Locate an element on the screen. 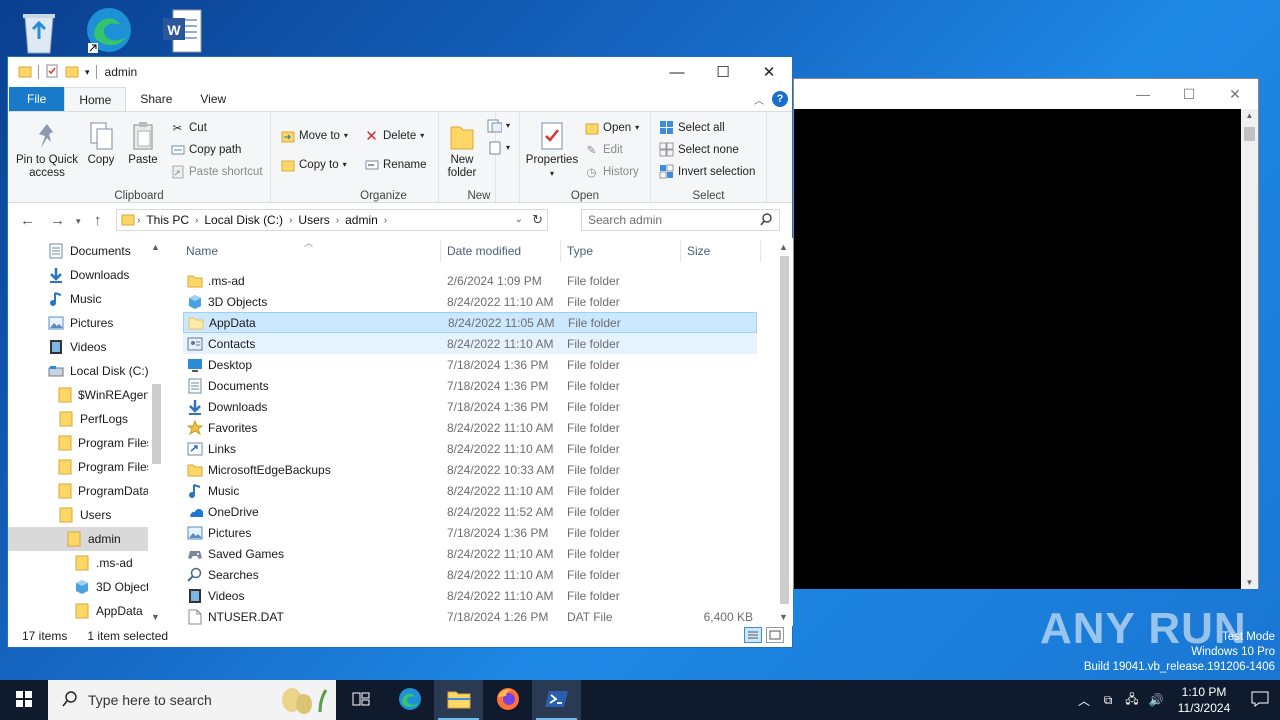  help-icon: ? is located at coordinates (780, 99).